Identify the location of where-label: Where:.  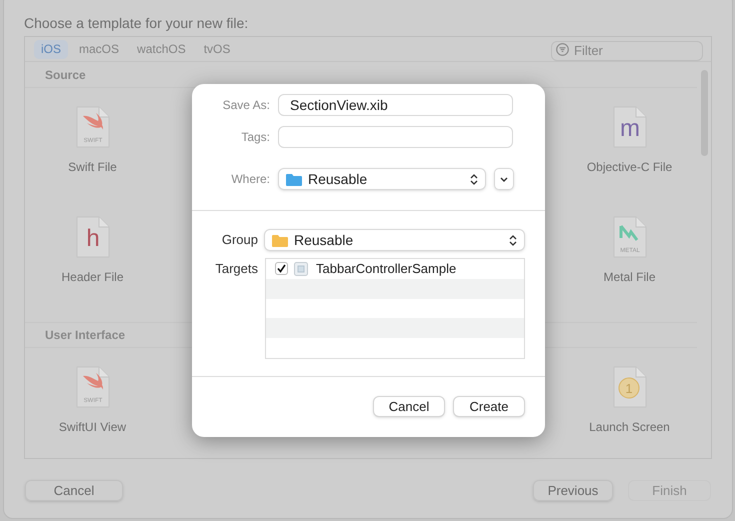
(250, 179).